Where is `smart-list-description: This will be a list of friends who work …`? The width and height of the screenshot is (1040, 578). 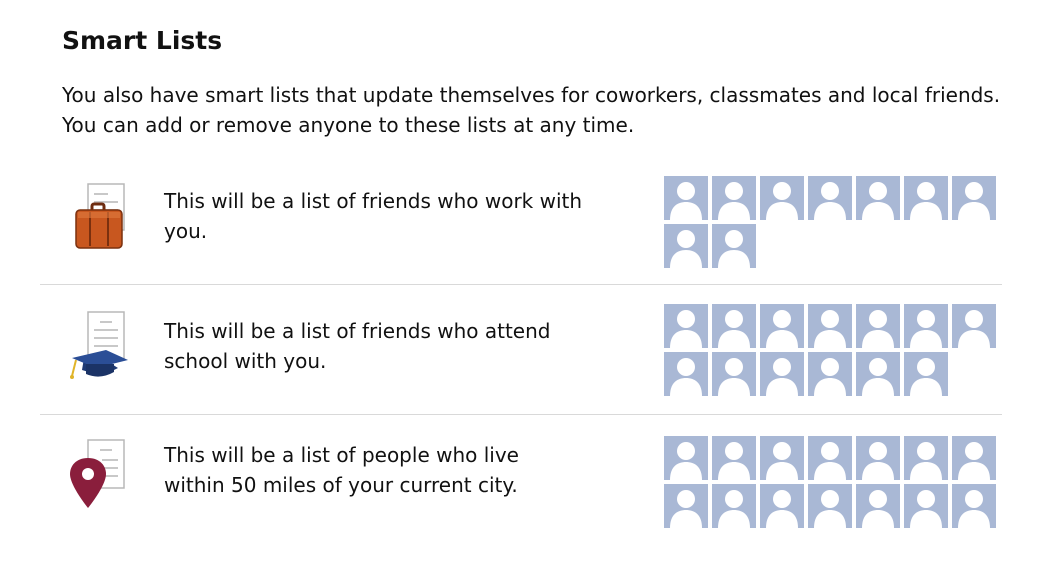
smart-list-description: This will be a list of friends who work … is located at coordinates (373, 216).